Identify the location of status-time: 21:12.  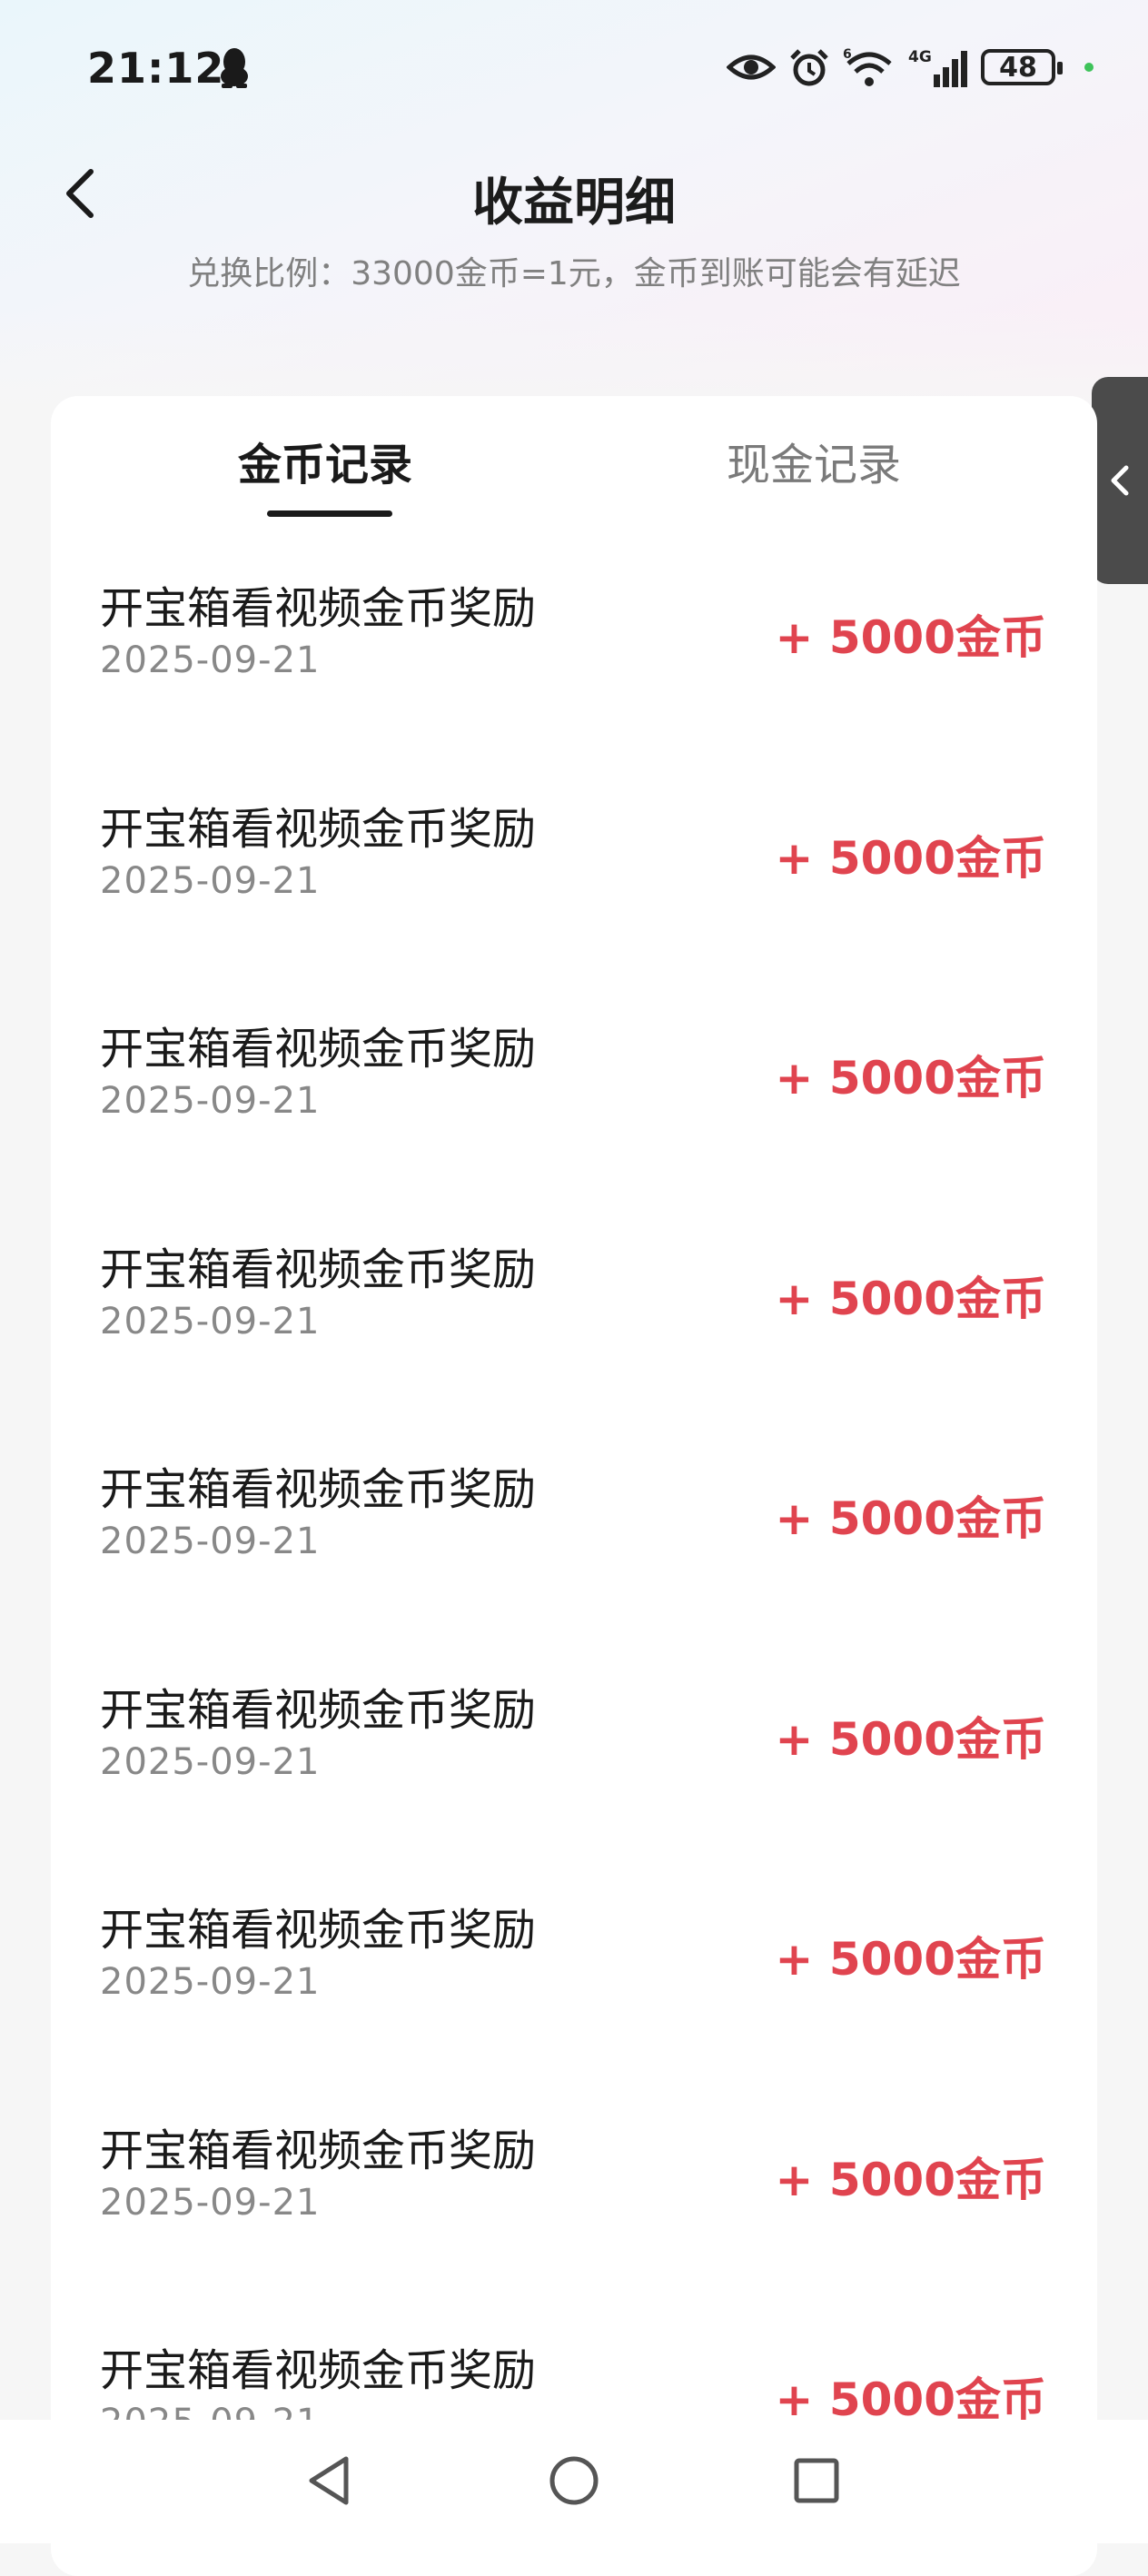
(156, 68).